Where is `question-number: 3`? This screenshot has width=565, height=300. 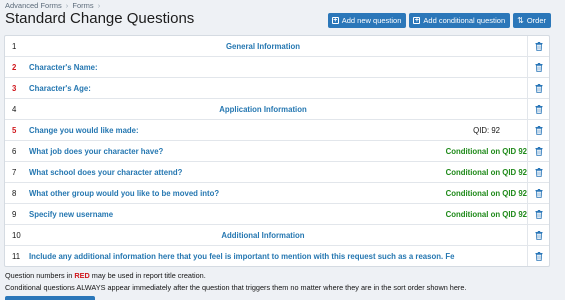
question-number: 3 is located at coordinates (14, 88).